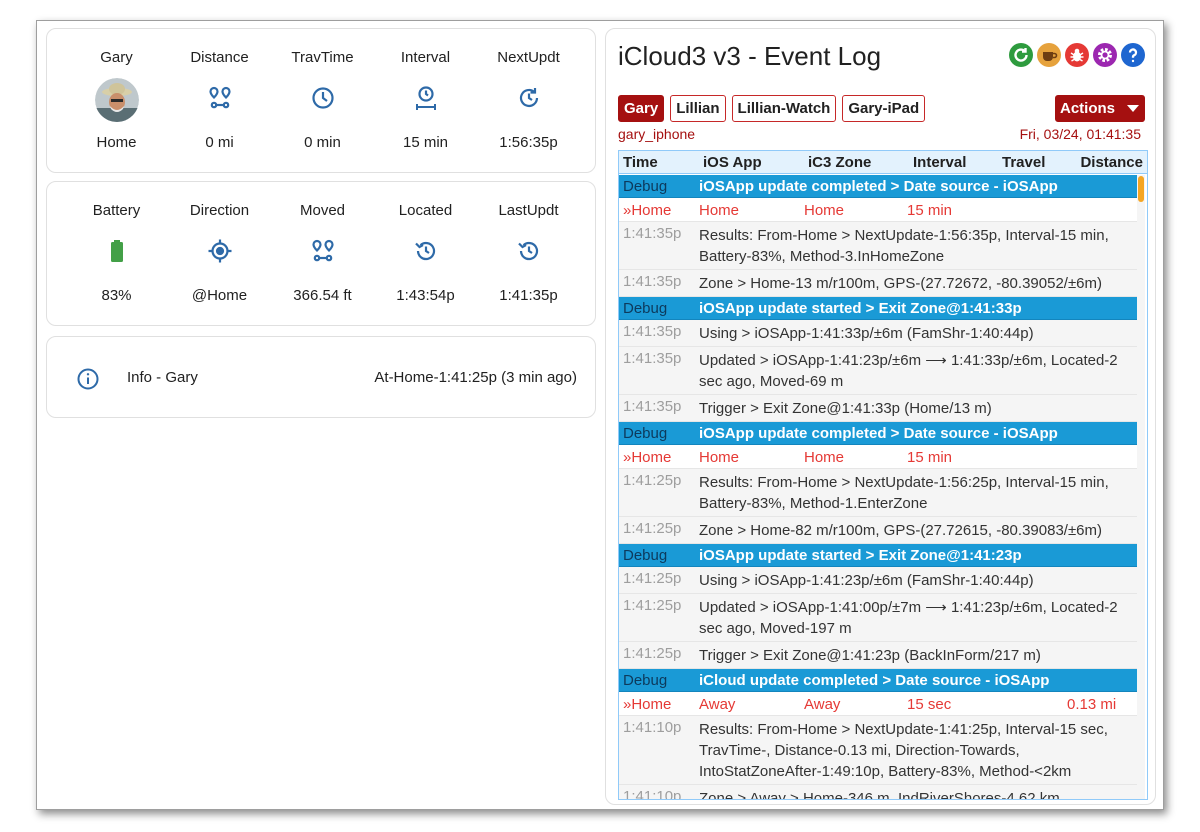 This screenshot has width=1200, height=832. I want to click on cell-moved: Moved 366.54 ft, so click(322, 253).